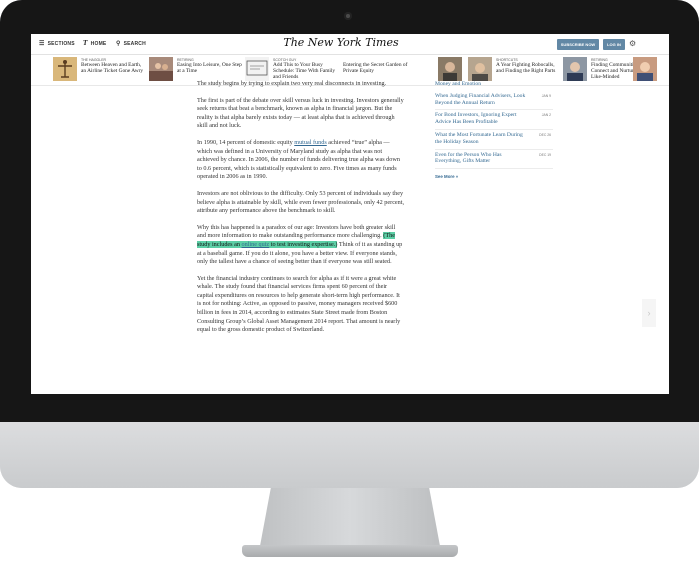 The width and height of the screenshot is (699, 565). What do you see at coordinates (42, 44) in the screenshot?
I see `menu-icon: ☰` at bounding box center [42, 44].